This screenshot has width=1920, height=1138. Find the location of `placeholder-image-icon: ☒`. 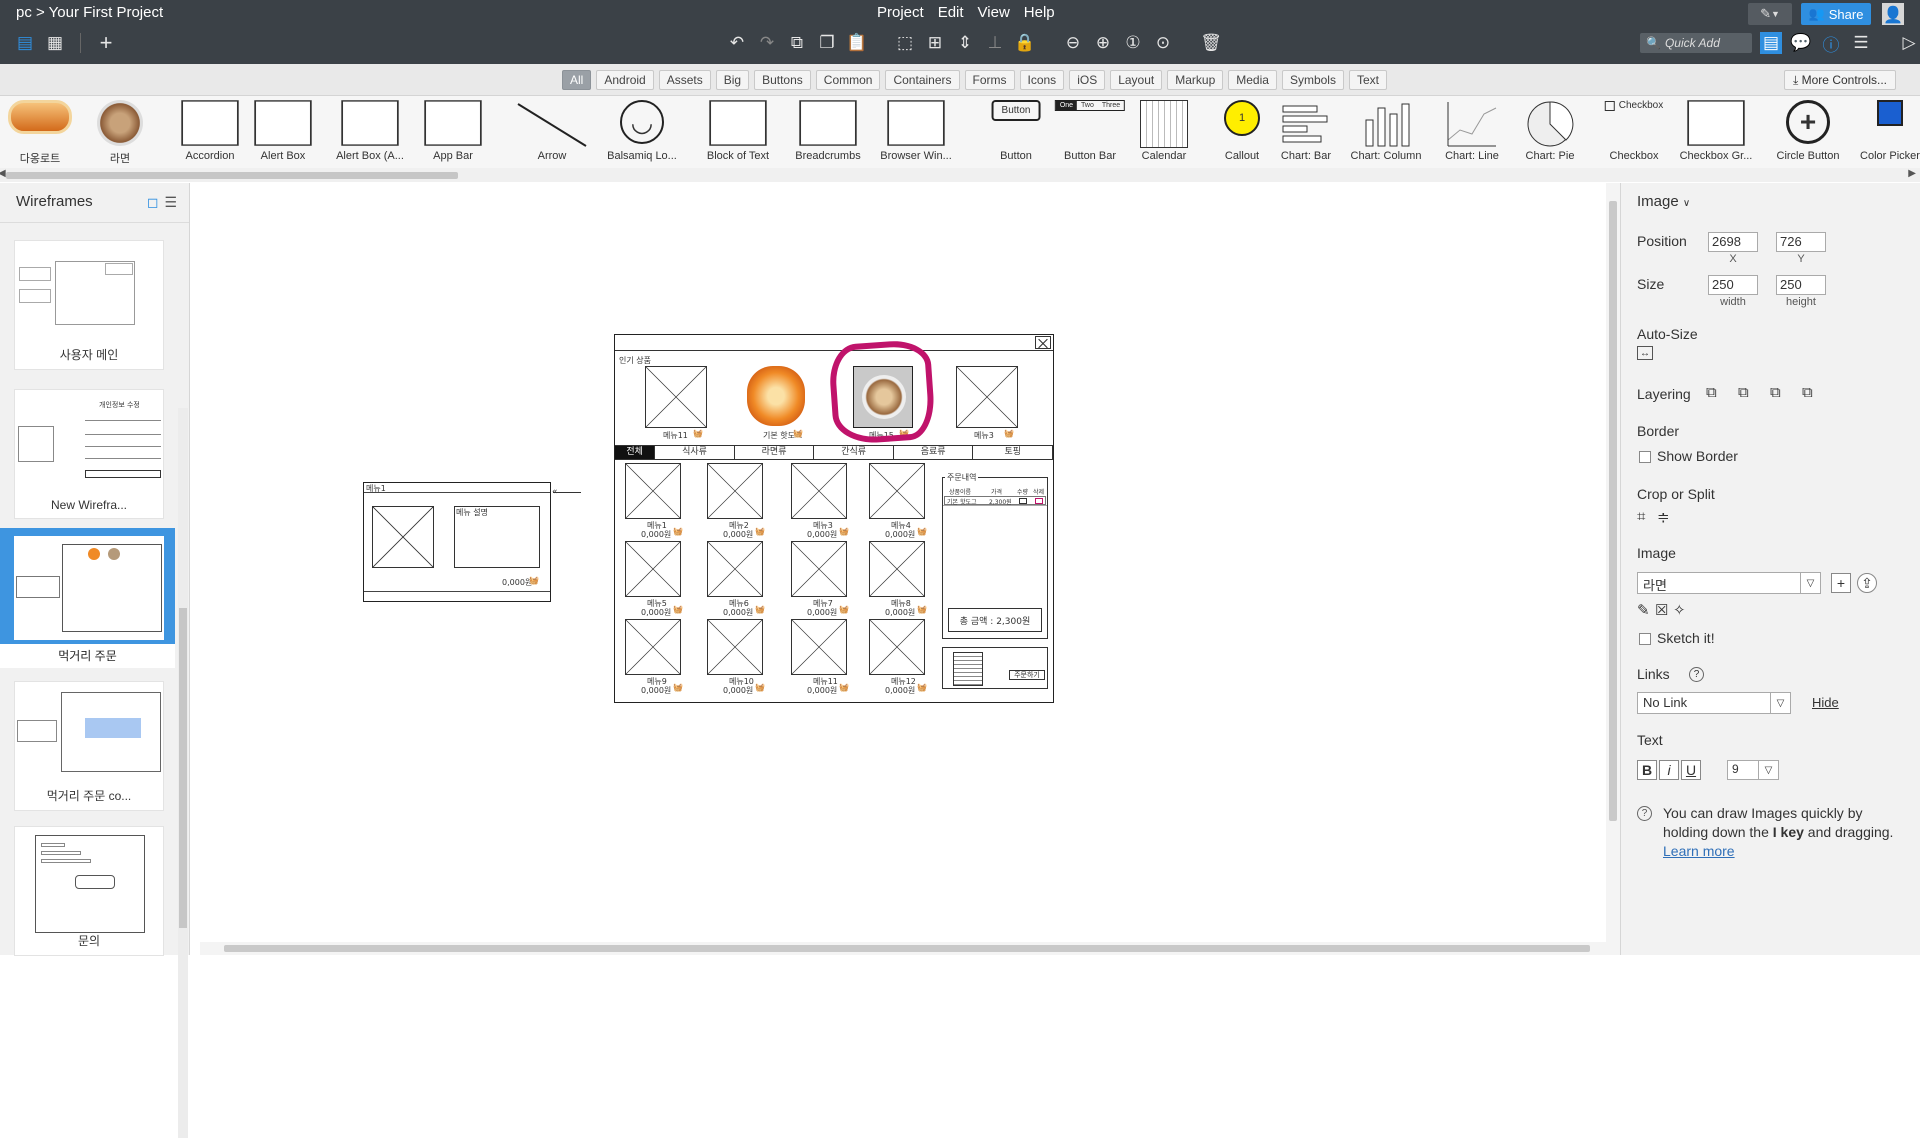

placeholder-image-icon: ☒ is located at coordinates (1661, 610).